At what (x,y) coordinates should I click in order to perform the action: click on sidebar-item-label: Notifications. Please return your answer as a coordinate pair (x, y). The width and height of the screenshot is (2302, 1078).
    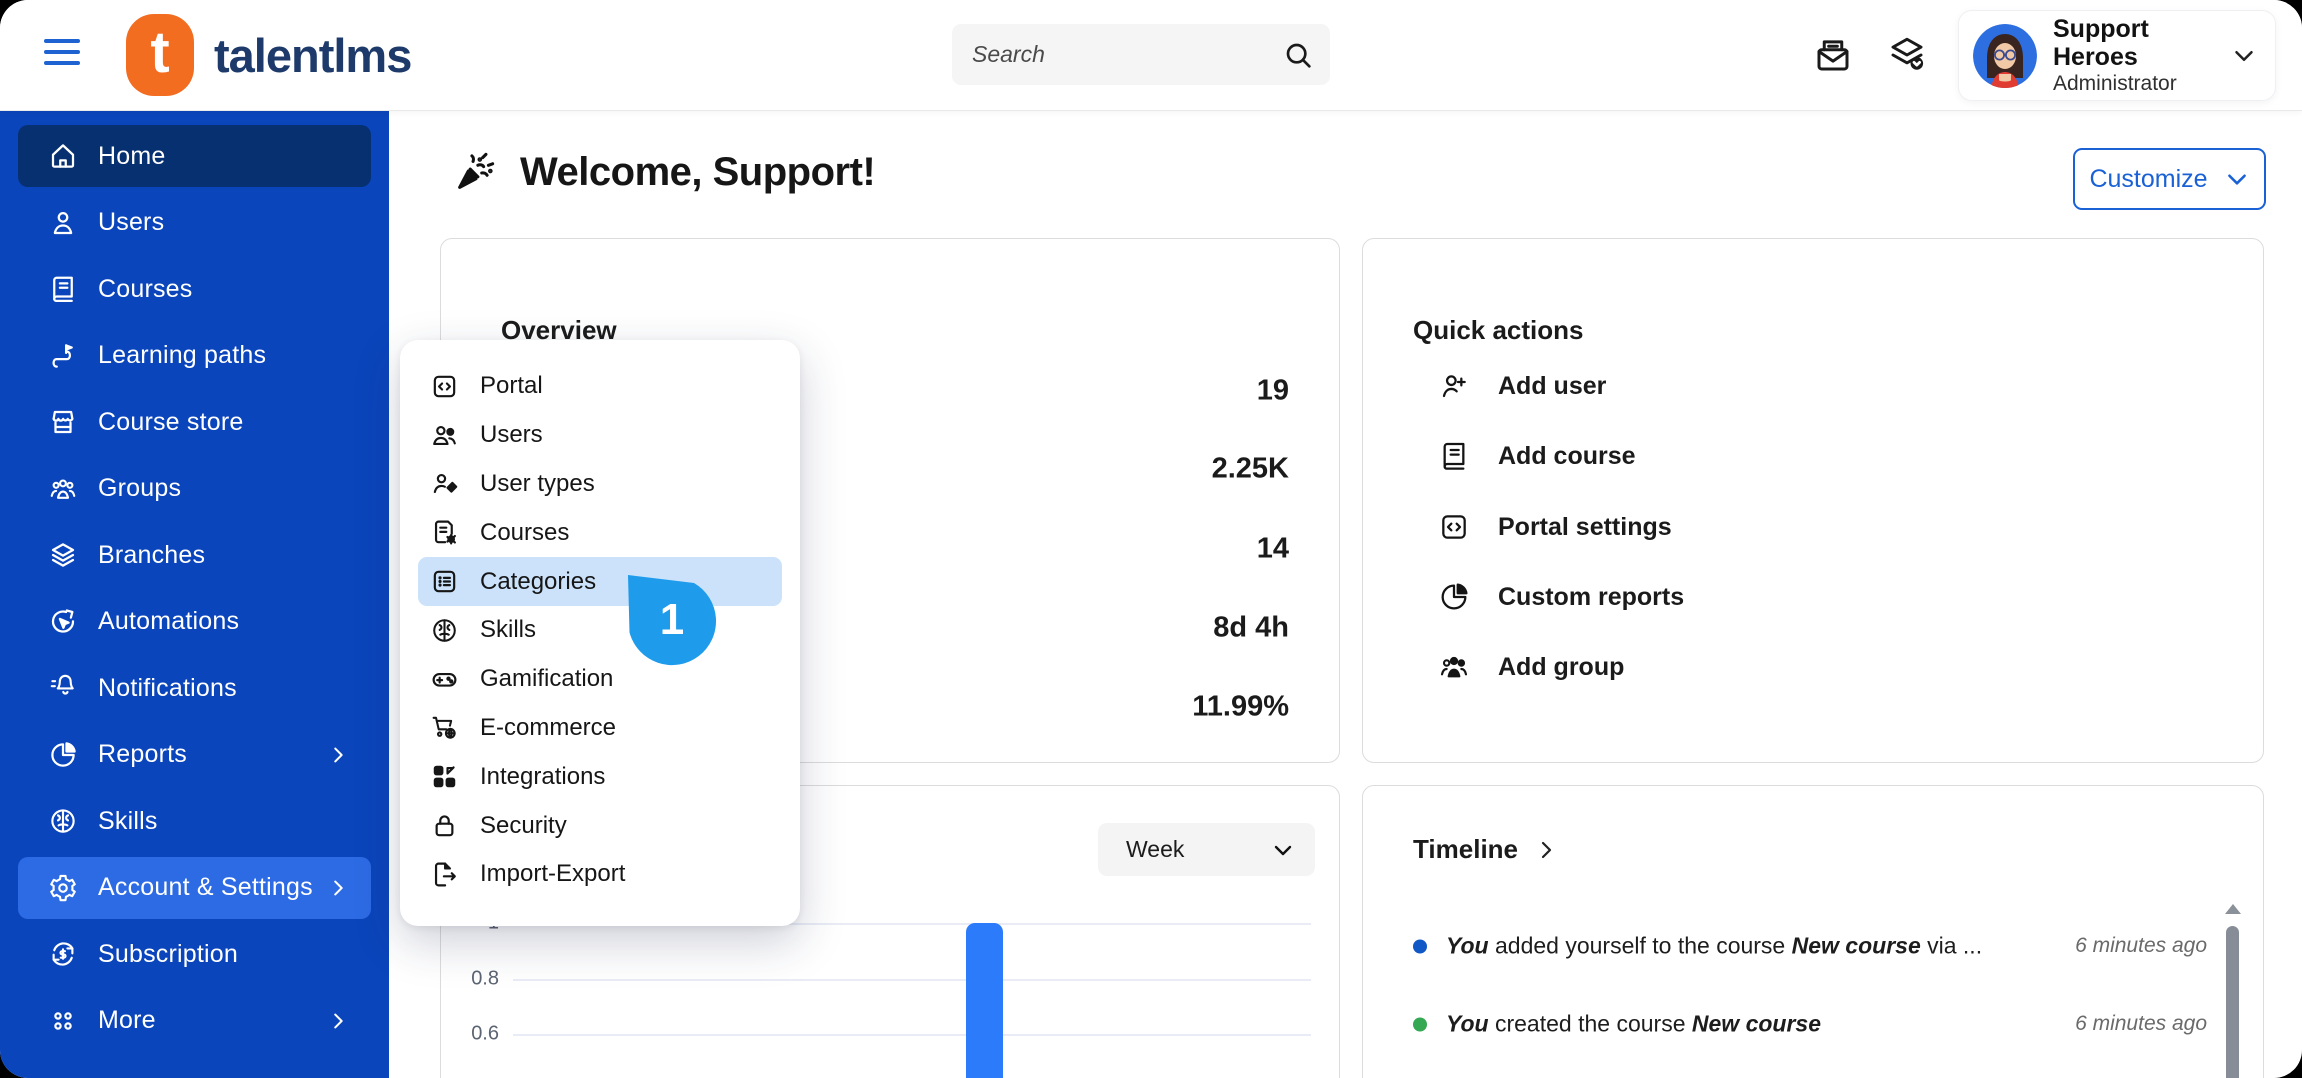
    Looking at the image, I should click on (167, 687).